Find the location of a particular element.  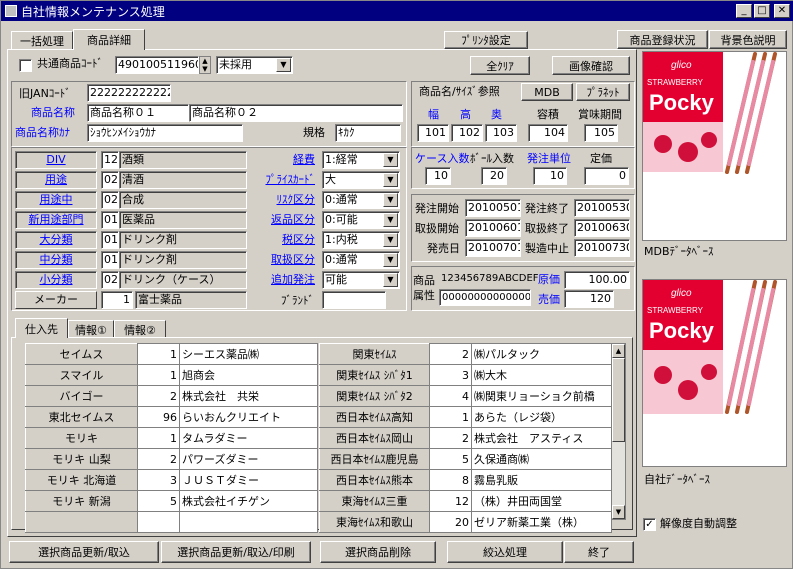

cost-input: 100.00 is located at coordinates (597, 280).